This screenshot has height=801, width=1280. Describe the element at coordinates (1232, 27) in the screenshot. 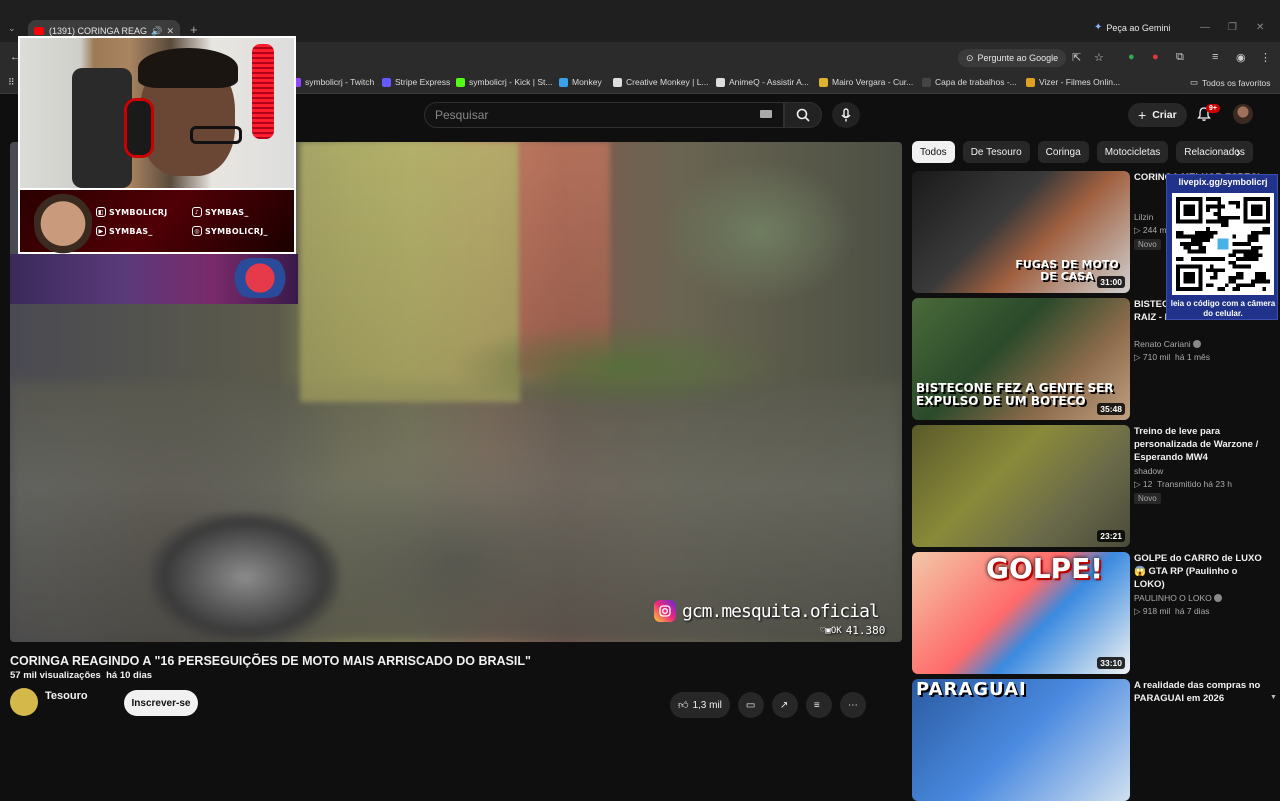

I see `window-restore-icon: ❐` at that location.